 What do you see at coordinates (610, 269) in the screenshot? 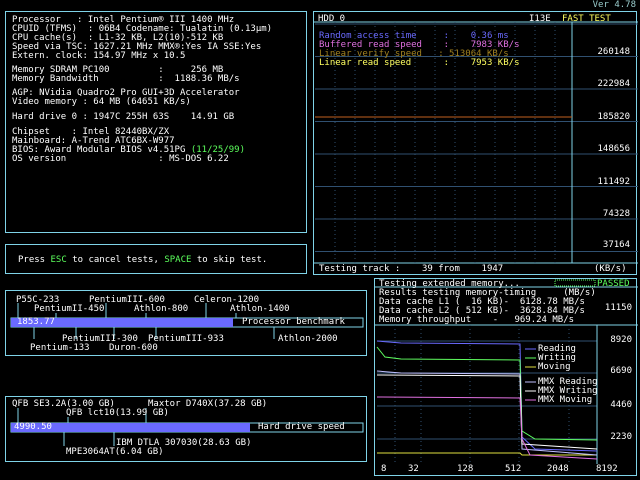
I see `hdd-unit-label: (KB/s)` at bounding box center [610, 269].